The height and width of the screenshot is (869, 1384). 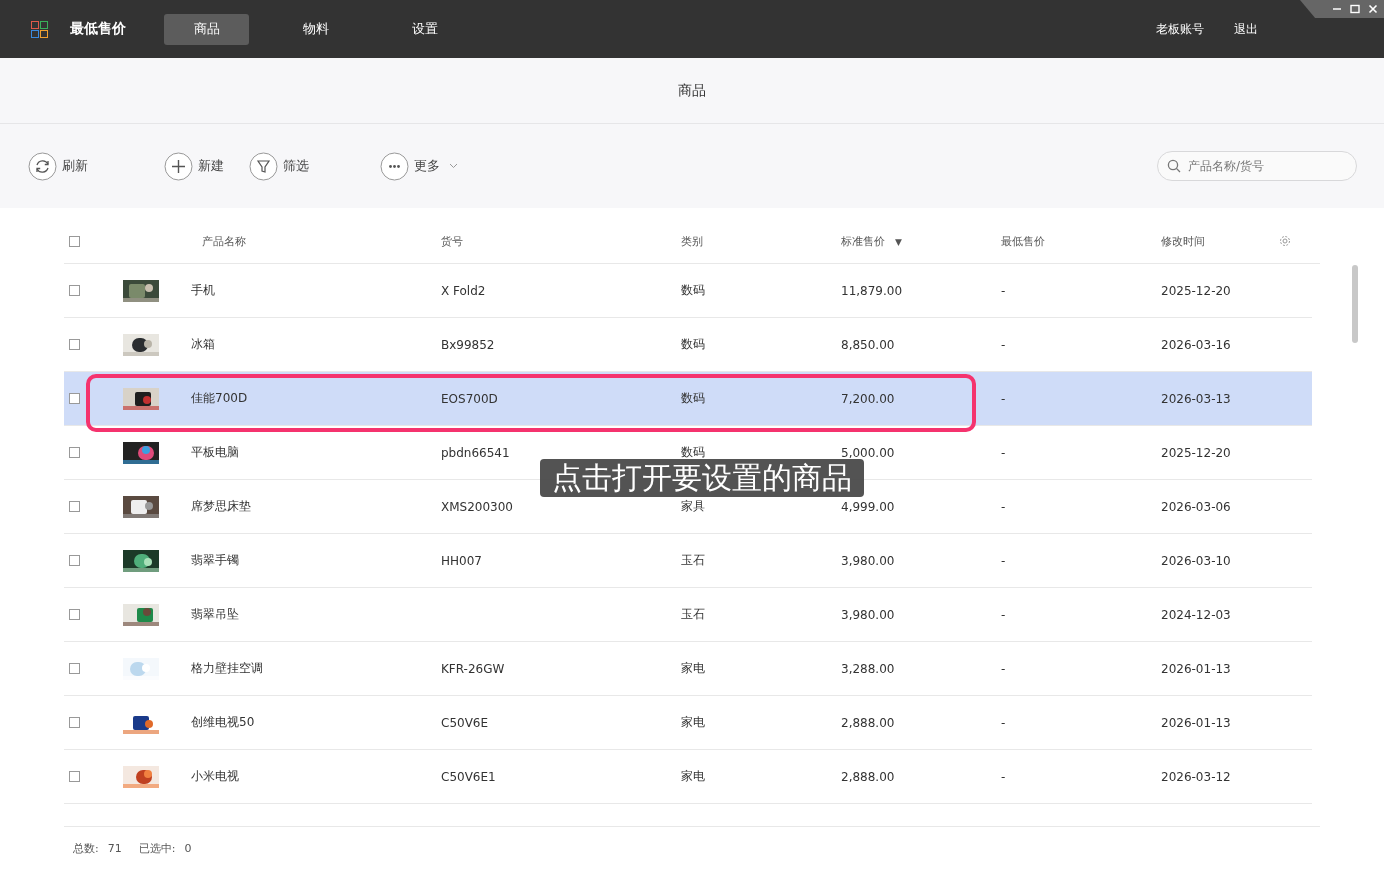 I want to click on table-cell-text: 平板电脑, so click(x=215, y=452).